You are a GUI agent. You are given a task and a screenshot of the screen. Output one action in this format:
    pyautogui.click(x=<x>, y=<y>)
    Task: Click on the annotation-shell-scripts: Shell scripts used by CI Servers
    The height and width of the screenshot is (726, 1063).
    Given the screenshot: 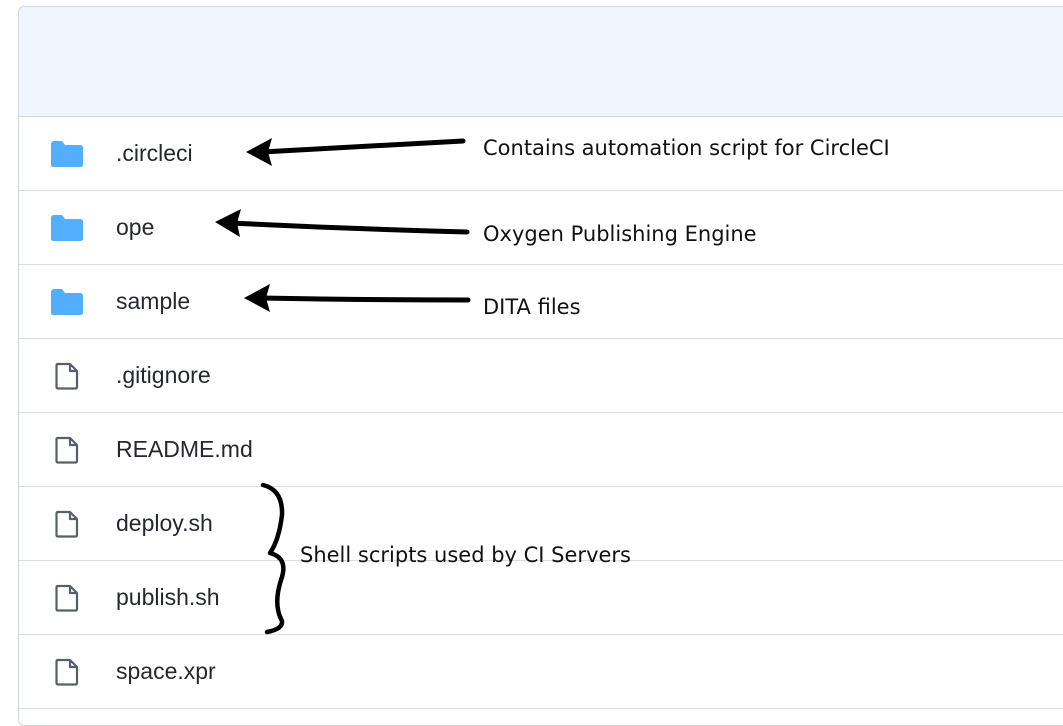 What is the action you would take?
    pyautogui.click(x=465, y=555)
    